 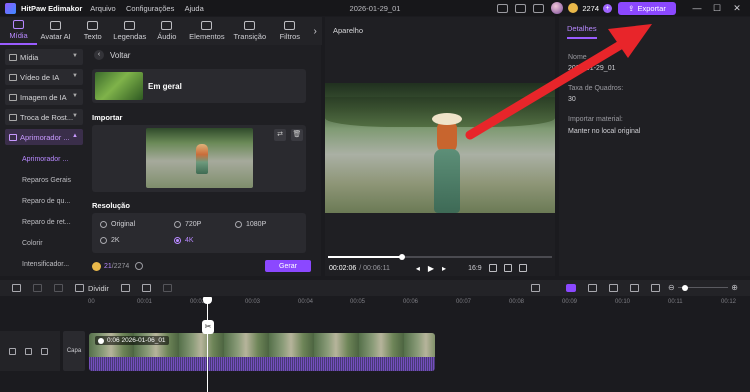 What do you see at coordinates (10, 8) in the screenshot?
I see `app-logo` at bounding box center [10, 8].